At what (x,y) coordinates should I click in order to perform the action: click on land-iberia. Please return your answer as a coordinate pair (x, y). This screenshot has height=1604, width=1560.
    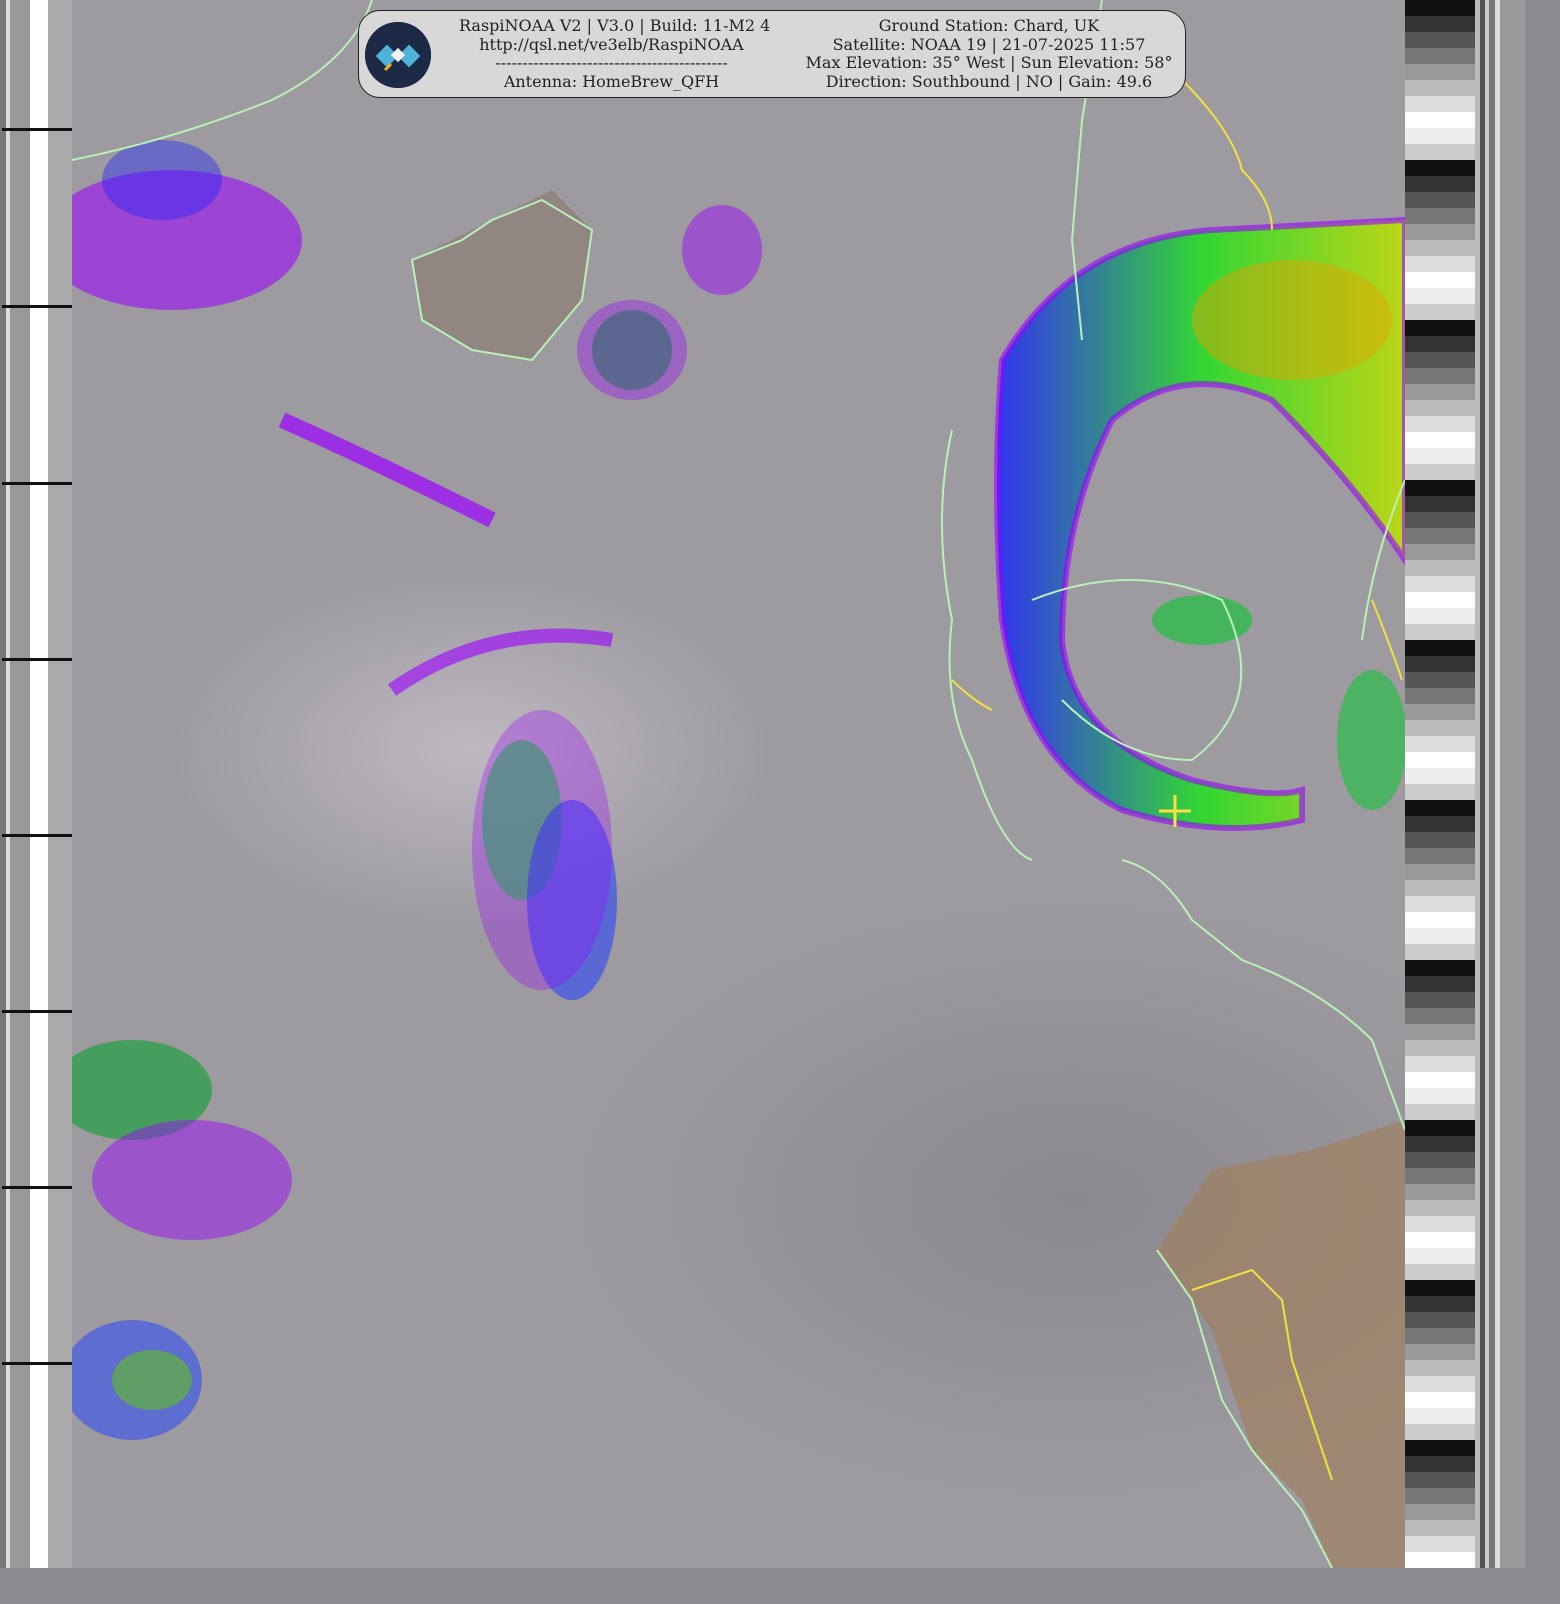
    Looking at the image, I should click on (1281, 1344).